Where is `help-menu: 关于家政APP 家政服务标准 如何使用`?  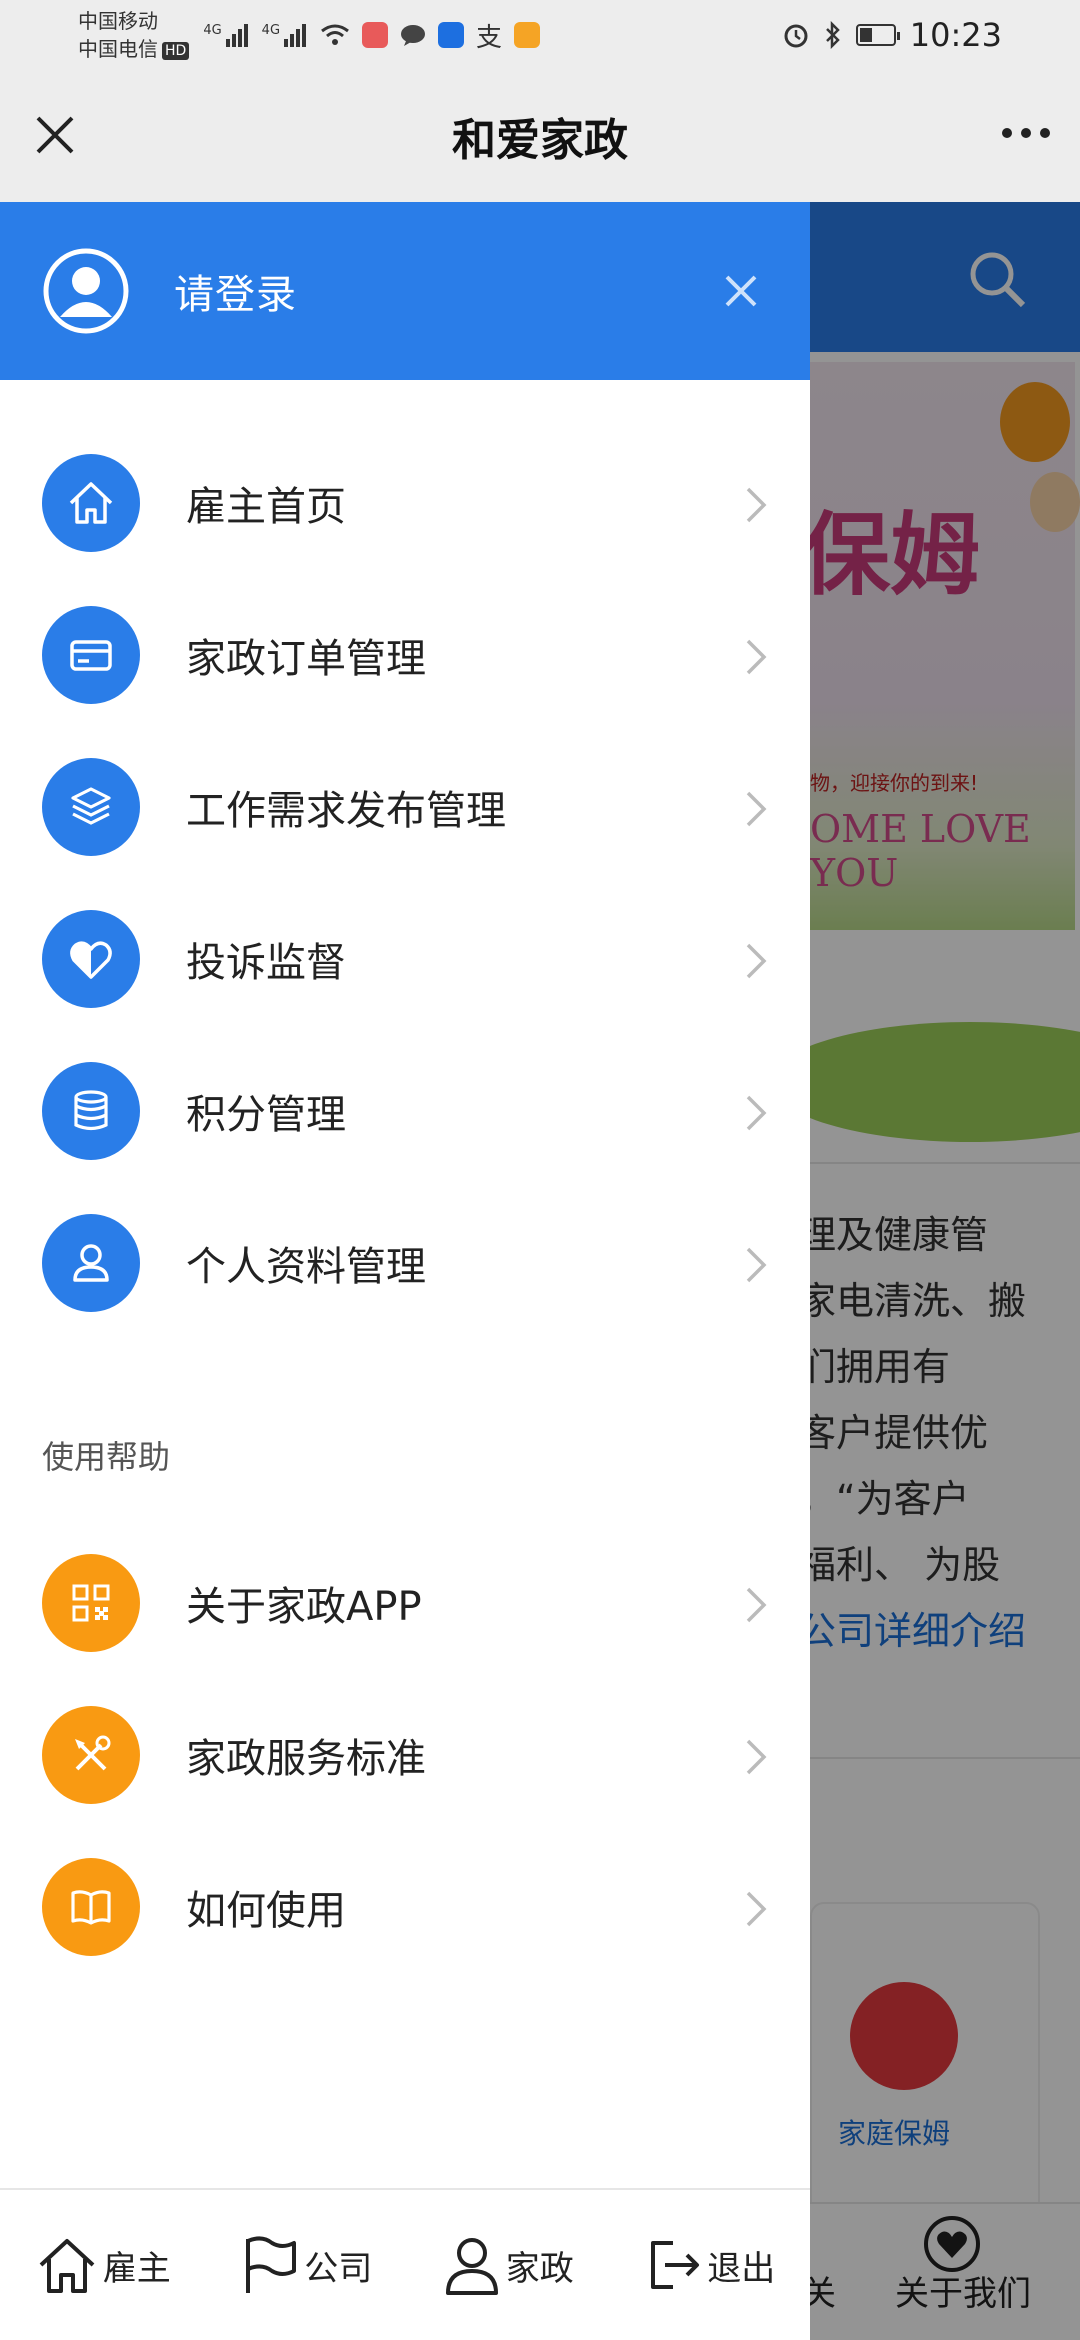 help-menu: 关于家政APP 家政服务标准 如何使用 is located at coordinates (405, 1755).